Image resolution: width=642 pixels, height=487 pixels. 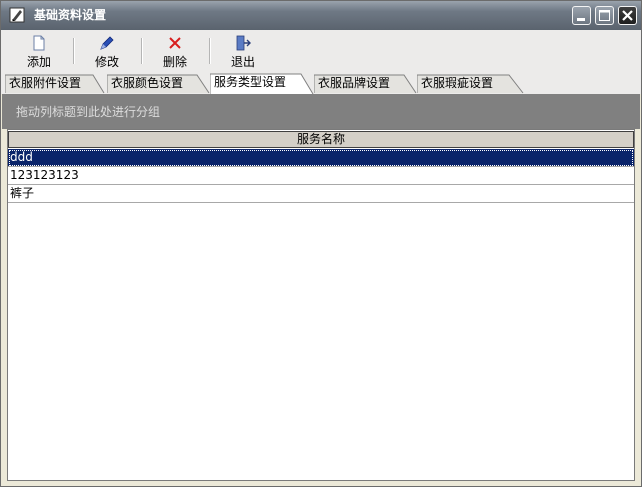 What do you see at coordinates (70, 15) in the screenshot?
I see `window-title: 基础资料设置` at bounding box center [70, 15].